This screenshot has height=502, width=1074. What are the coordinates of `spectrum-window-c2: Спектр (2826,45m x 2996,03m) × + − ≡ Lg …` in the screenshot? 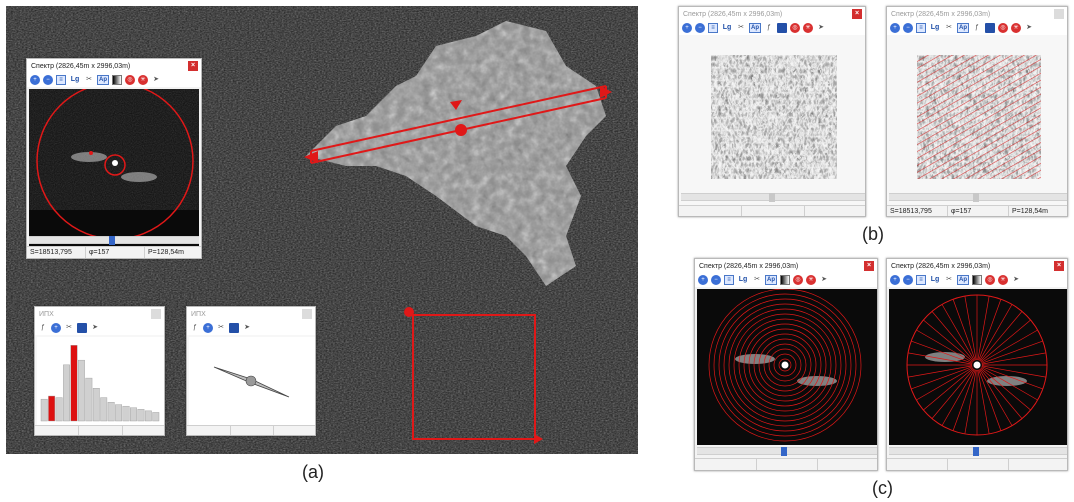 It's located at (977, 364).